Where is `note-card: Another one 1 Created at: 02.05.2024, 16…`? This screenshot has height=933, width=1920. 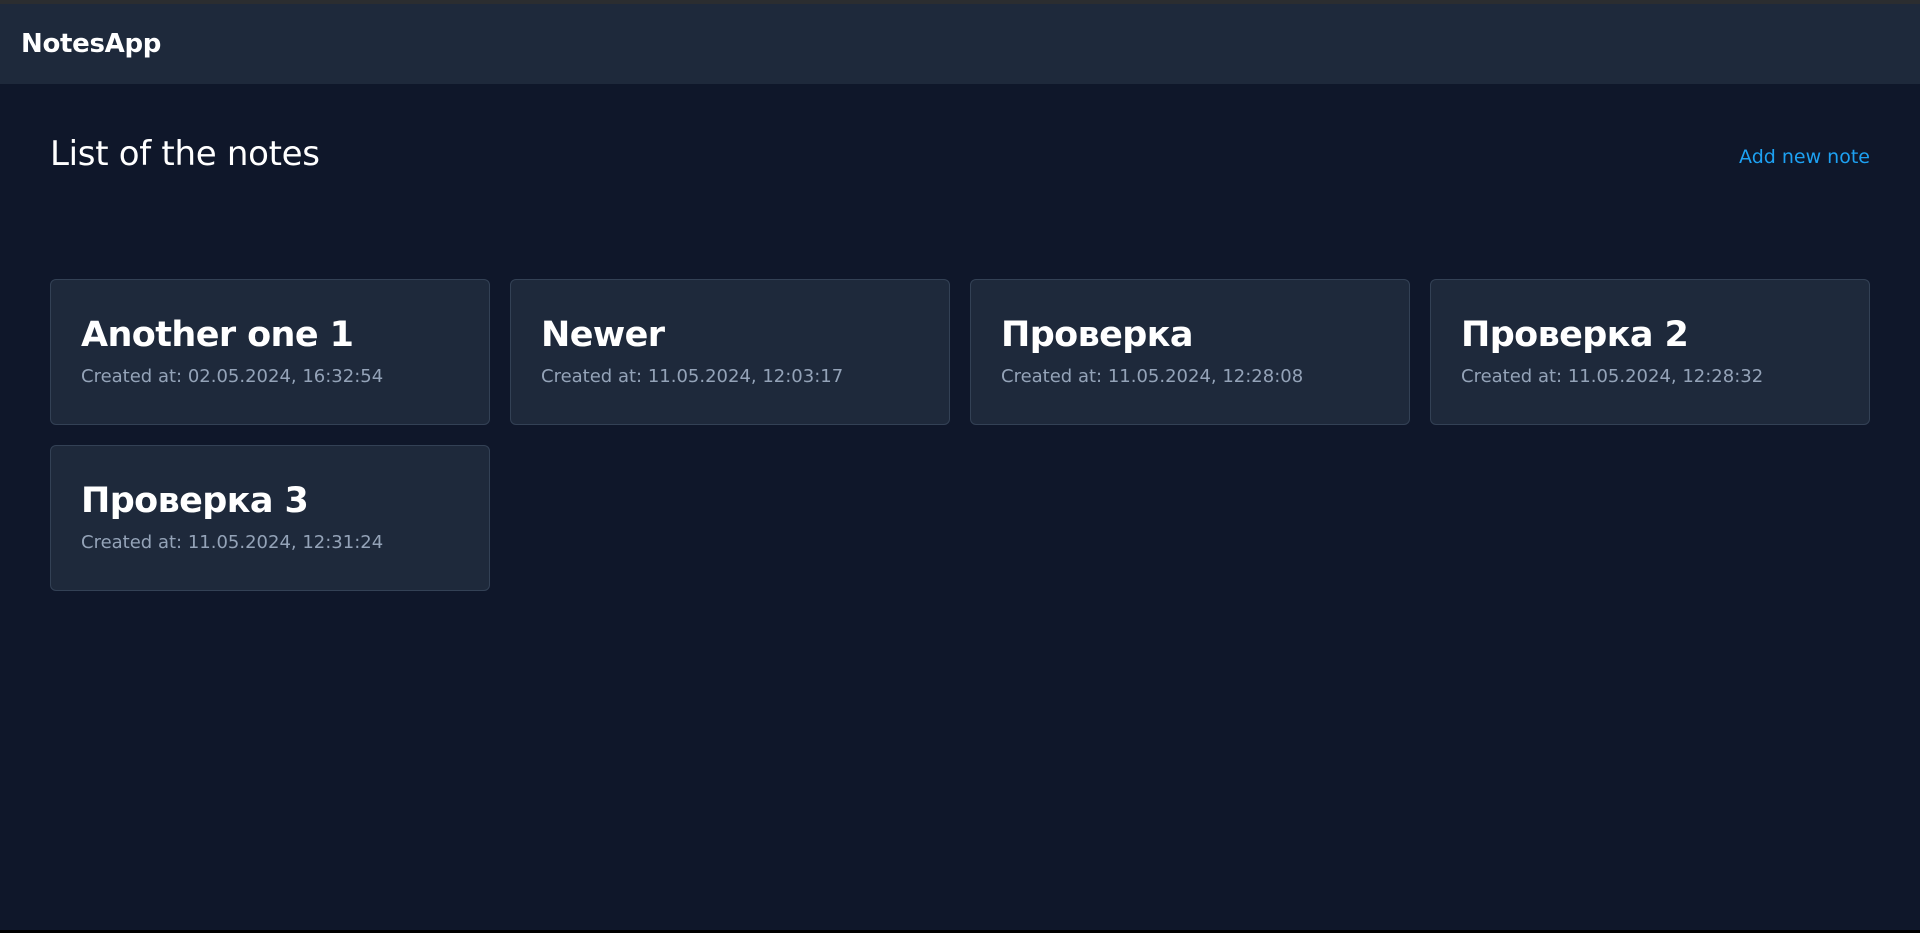 note-card: Another one 1 Created at: 02.05.2024, 16… is located at coordinates (270, 352).